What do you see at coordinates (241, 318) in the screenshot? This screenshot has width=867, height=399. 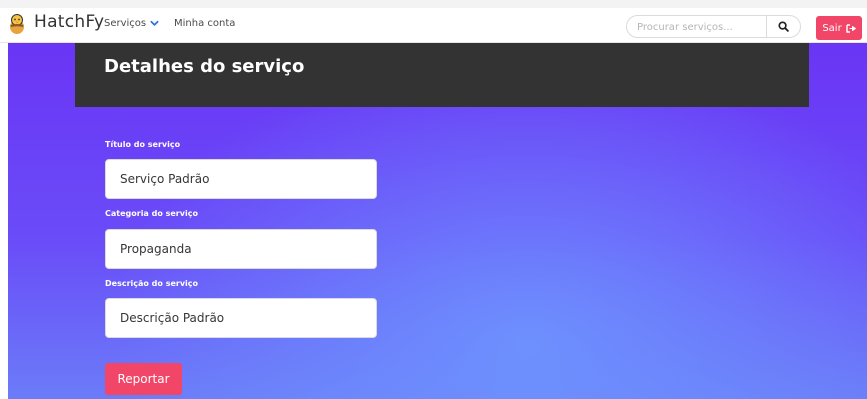 I see `service-description-field` at bounding box center [241, 318].